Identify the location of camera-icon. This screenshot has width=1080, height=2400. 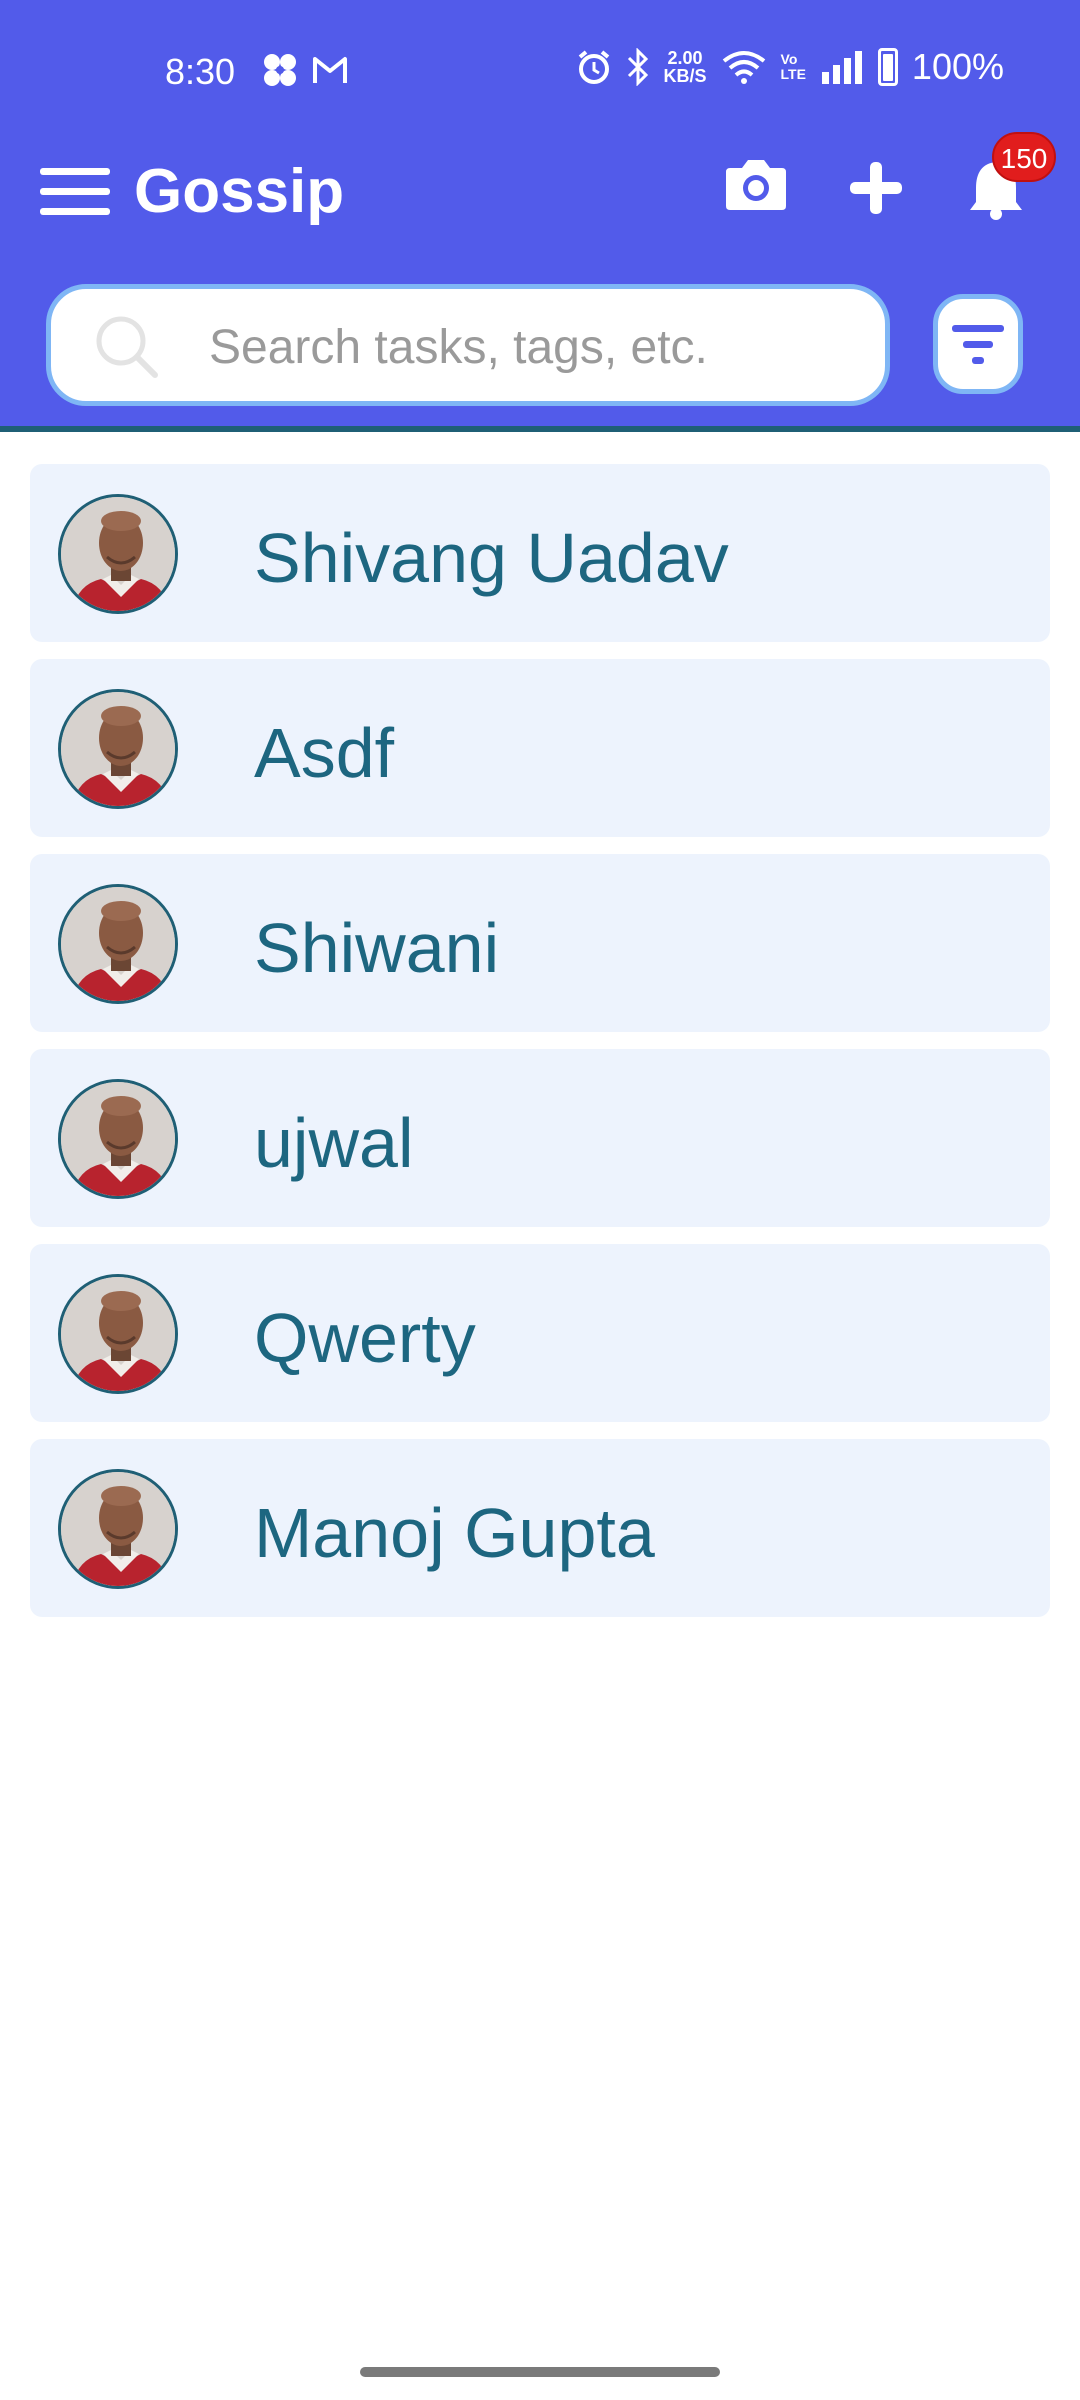
(756, 184).